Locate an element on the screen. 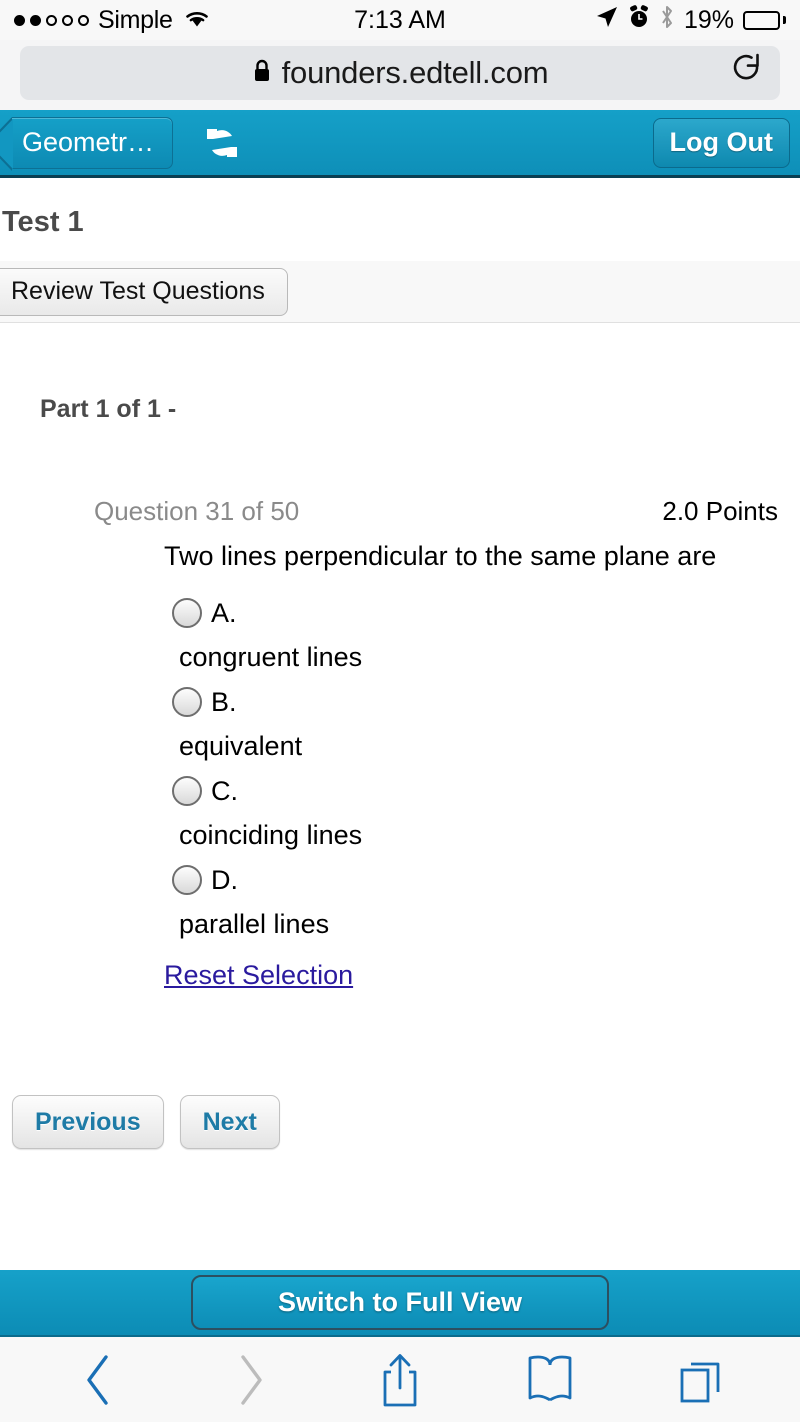 The height and width of the screenshot is (1422, 800). choice-letter-d: D. is located at coordinates (224, 879).